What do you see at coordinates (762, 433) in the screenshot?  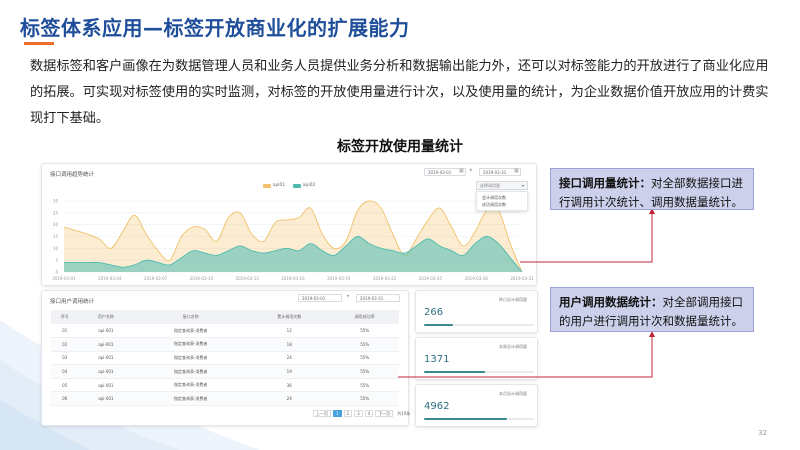 I see `page-number: 32` at bounding box center [762, 433].